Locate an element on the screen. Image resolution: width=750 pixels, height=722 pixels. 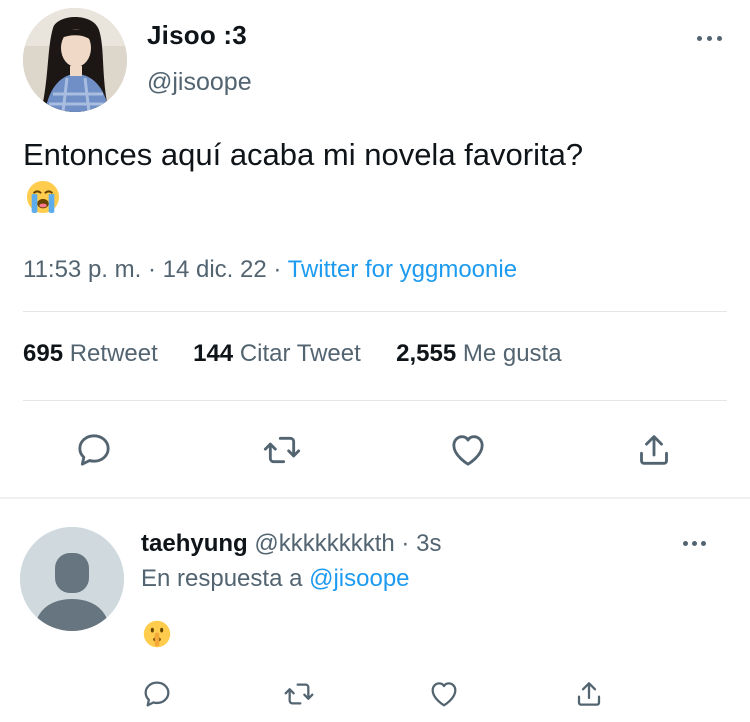
tweet-source: Twitter for yggmoonie is located at coordinates (402, 269).